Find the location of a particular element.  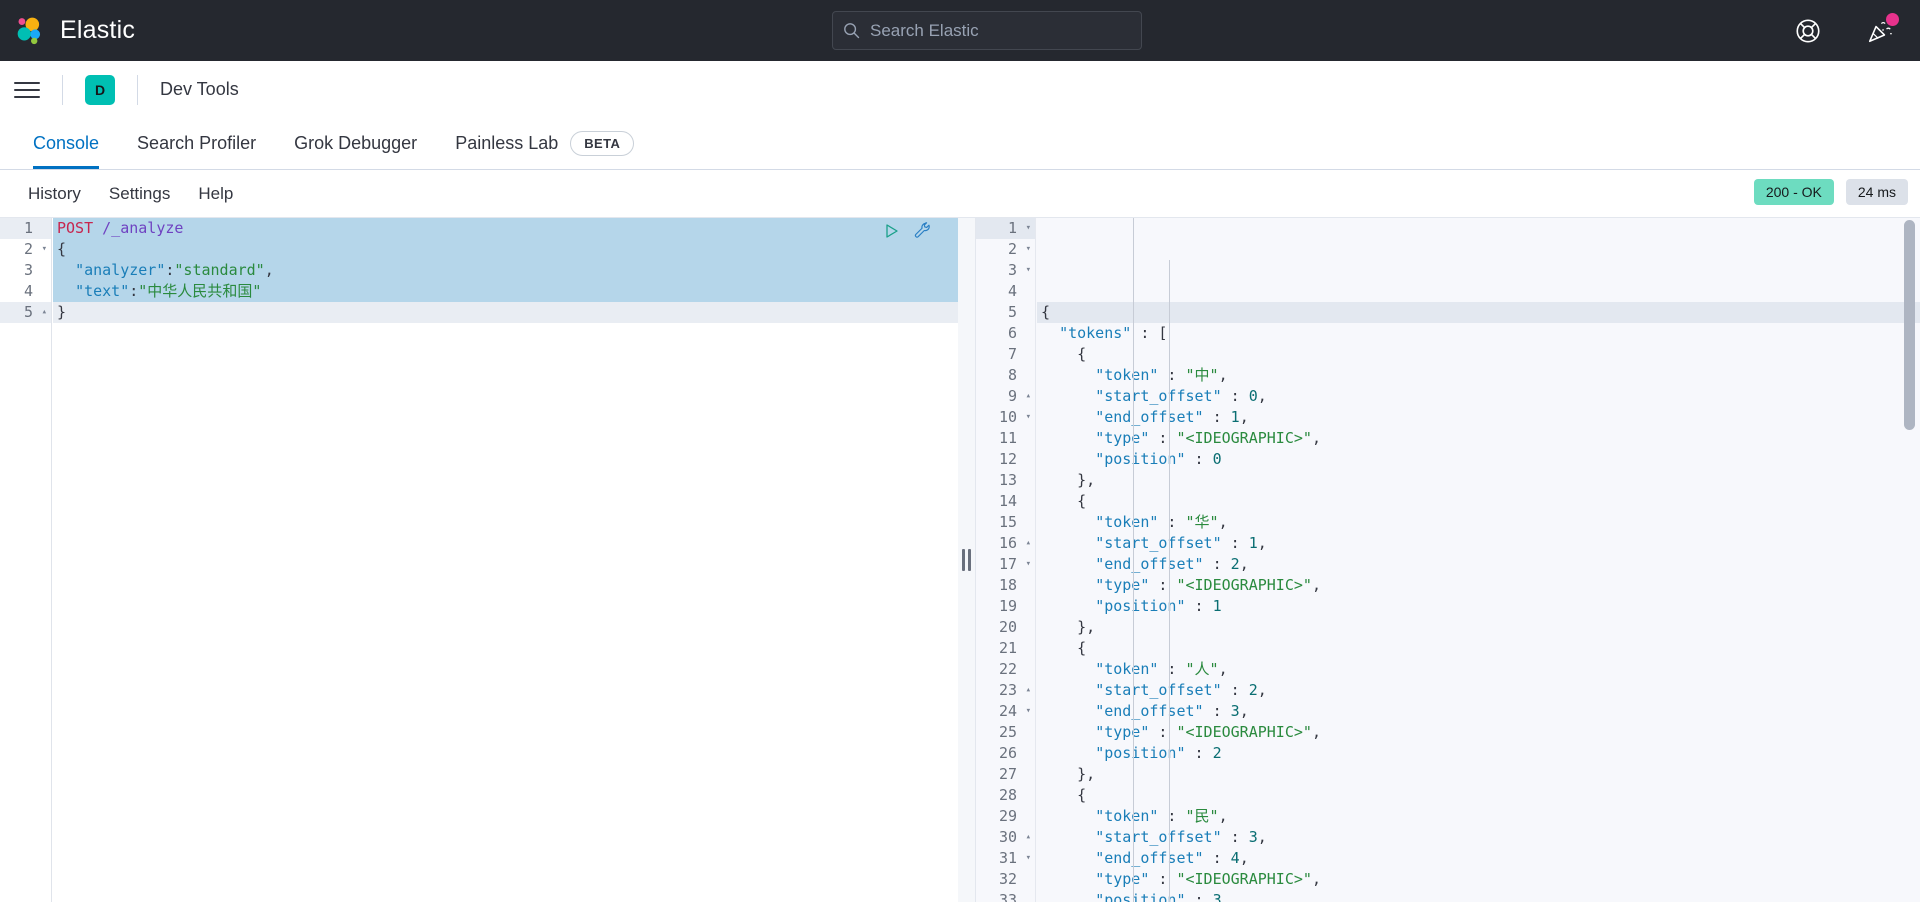

play-triangle-icon is located at coordinates (892, 231).